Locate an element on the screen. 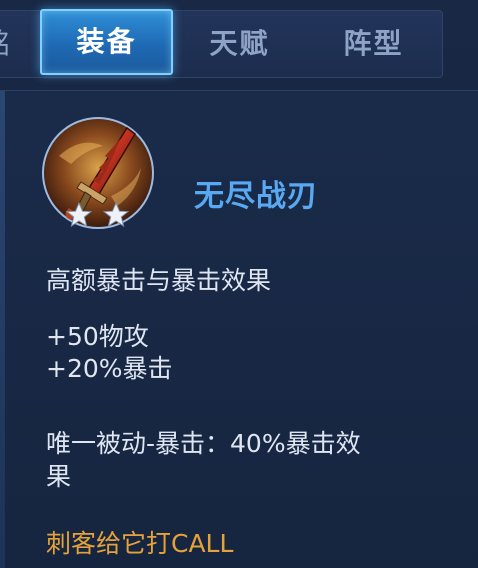 This screenshot has height=568, width=478. tab-equipment: 装备 is located at coordinates (106, 42).